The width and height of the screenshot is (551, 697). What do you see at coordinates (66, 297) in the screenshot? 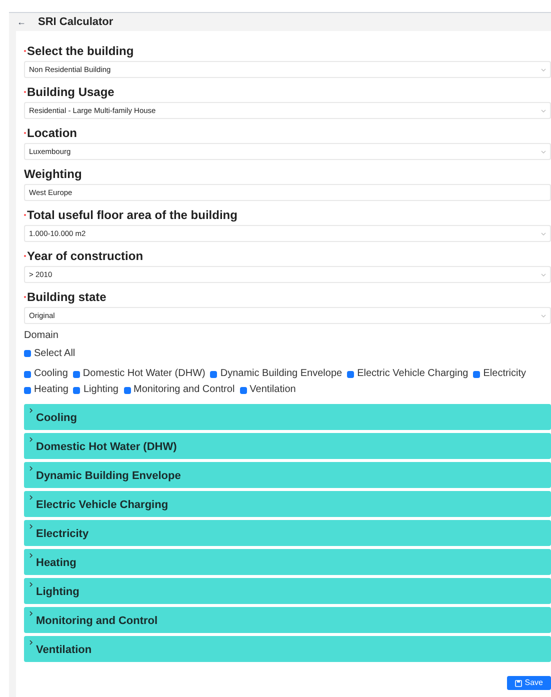
I see `field-label: Building state` at bounding box center [66, 297].